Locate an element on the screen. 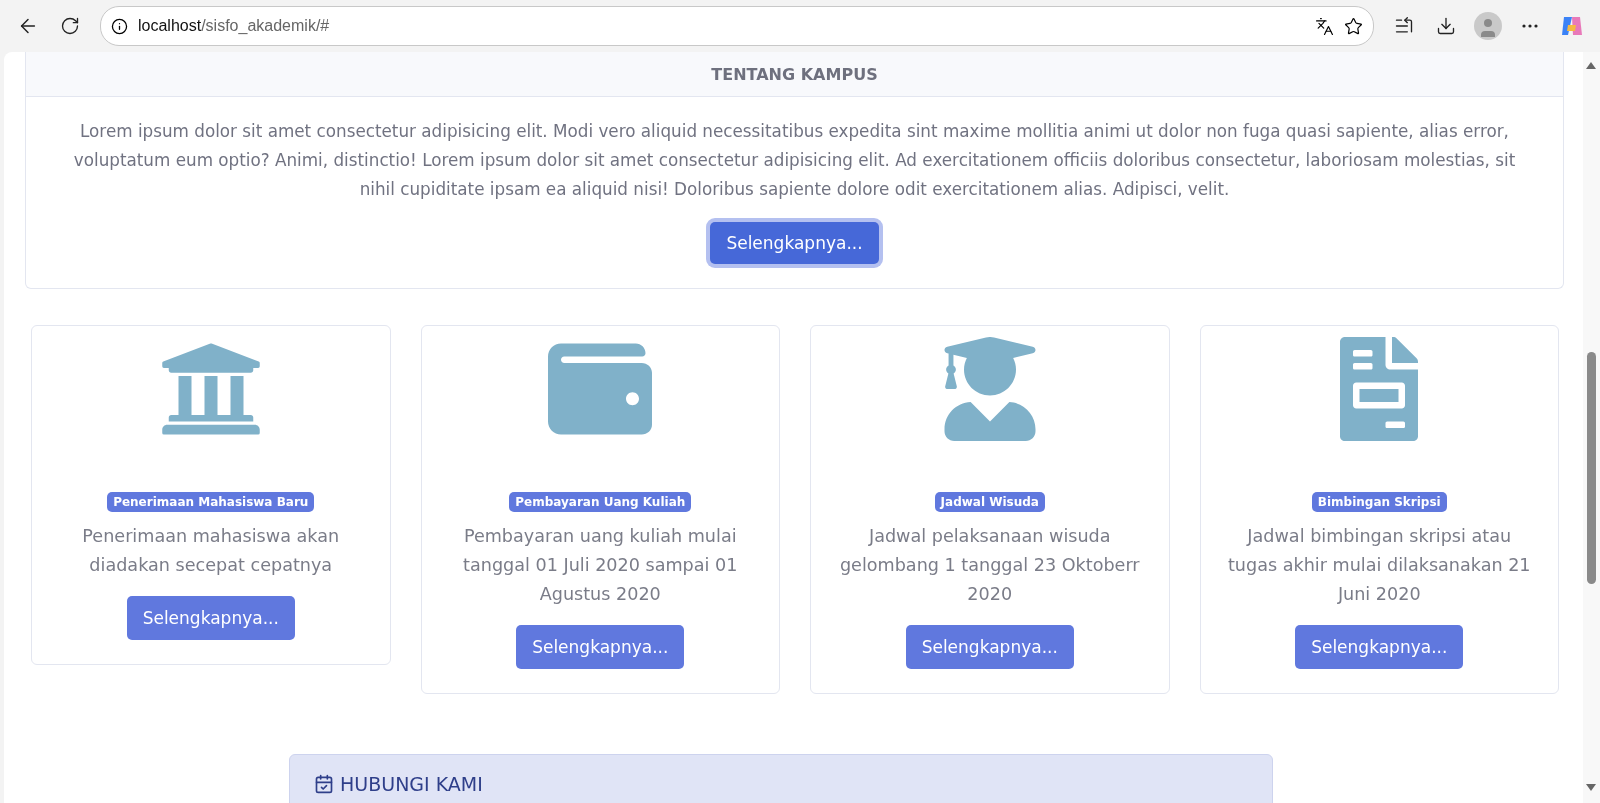 The image size is (1600, 803). download-icon is located at coordinates (1446, 26).